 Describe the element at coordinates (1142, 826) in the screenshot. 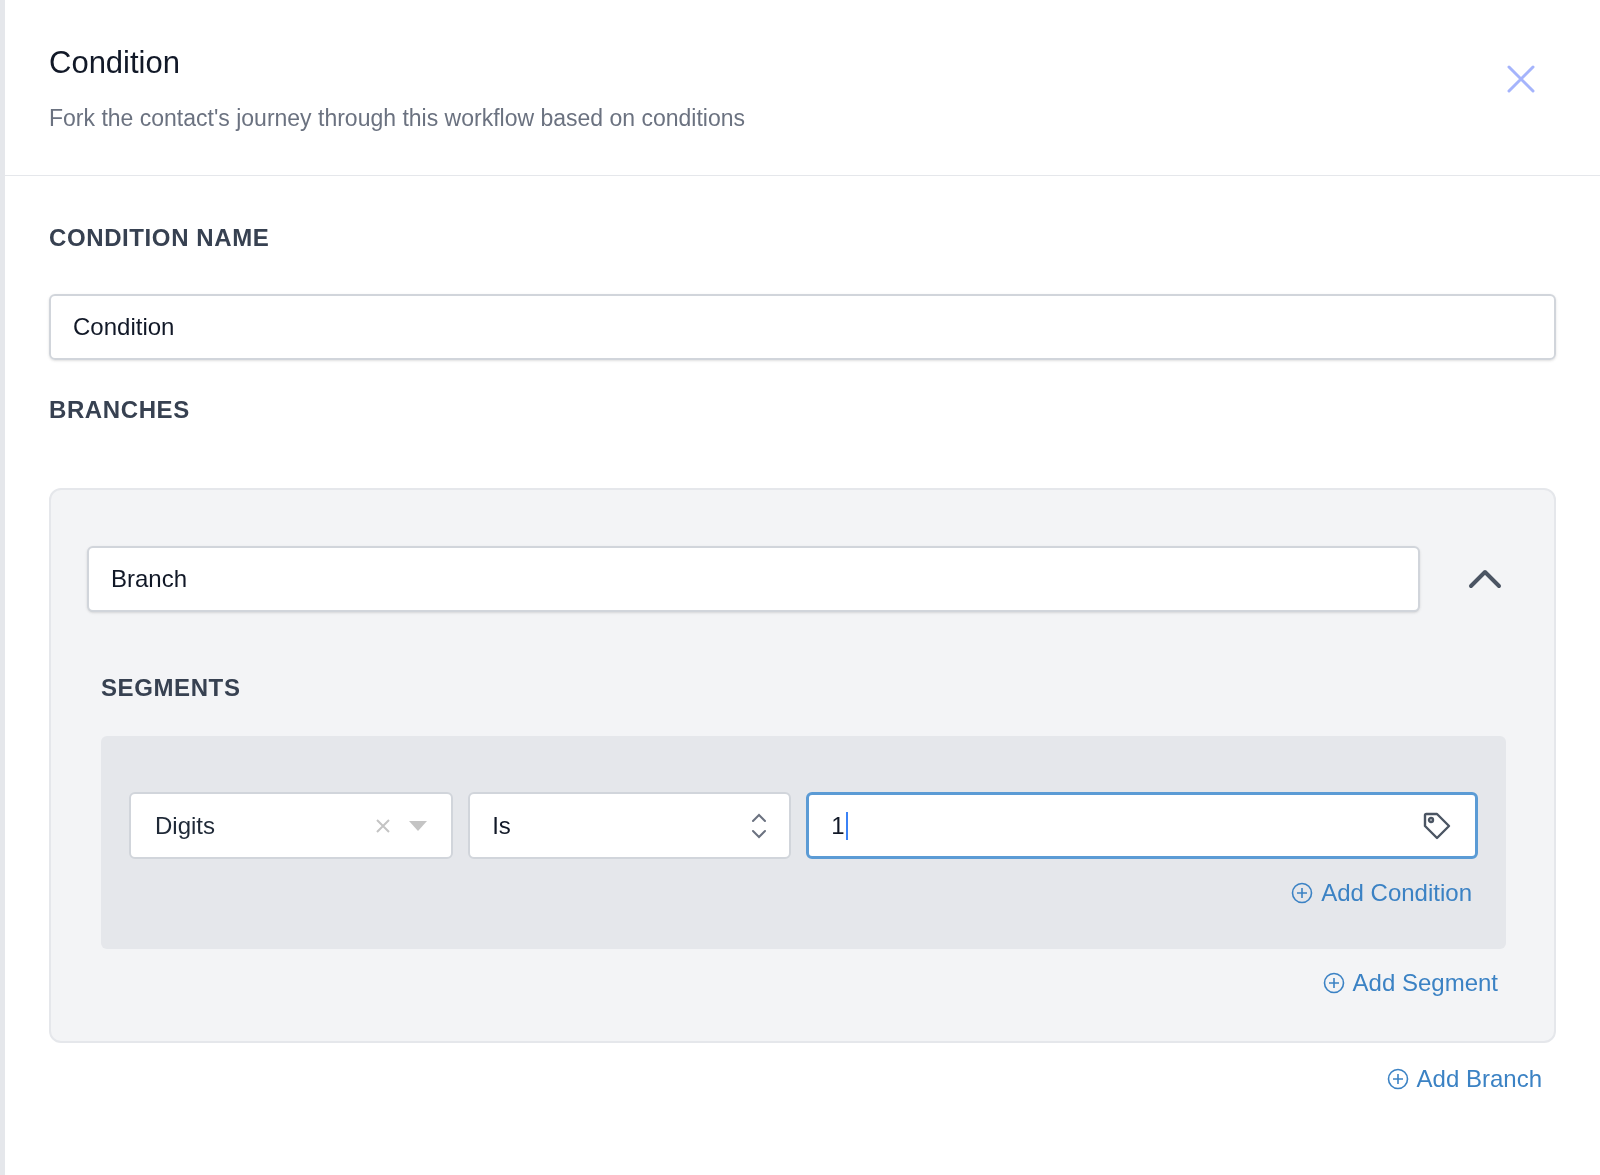

I see `value-field: 1` at that location.